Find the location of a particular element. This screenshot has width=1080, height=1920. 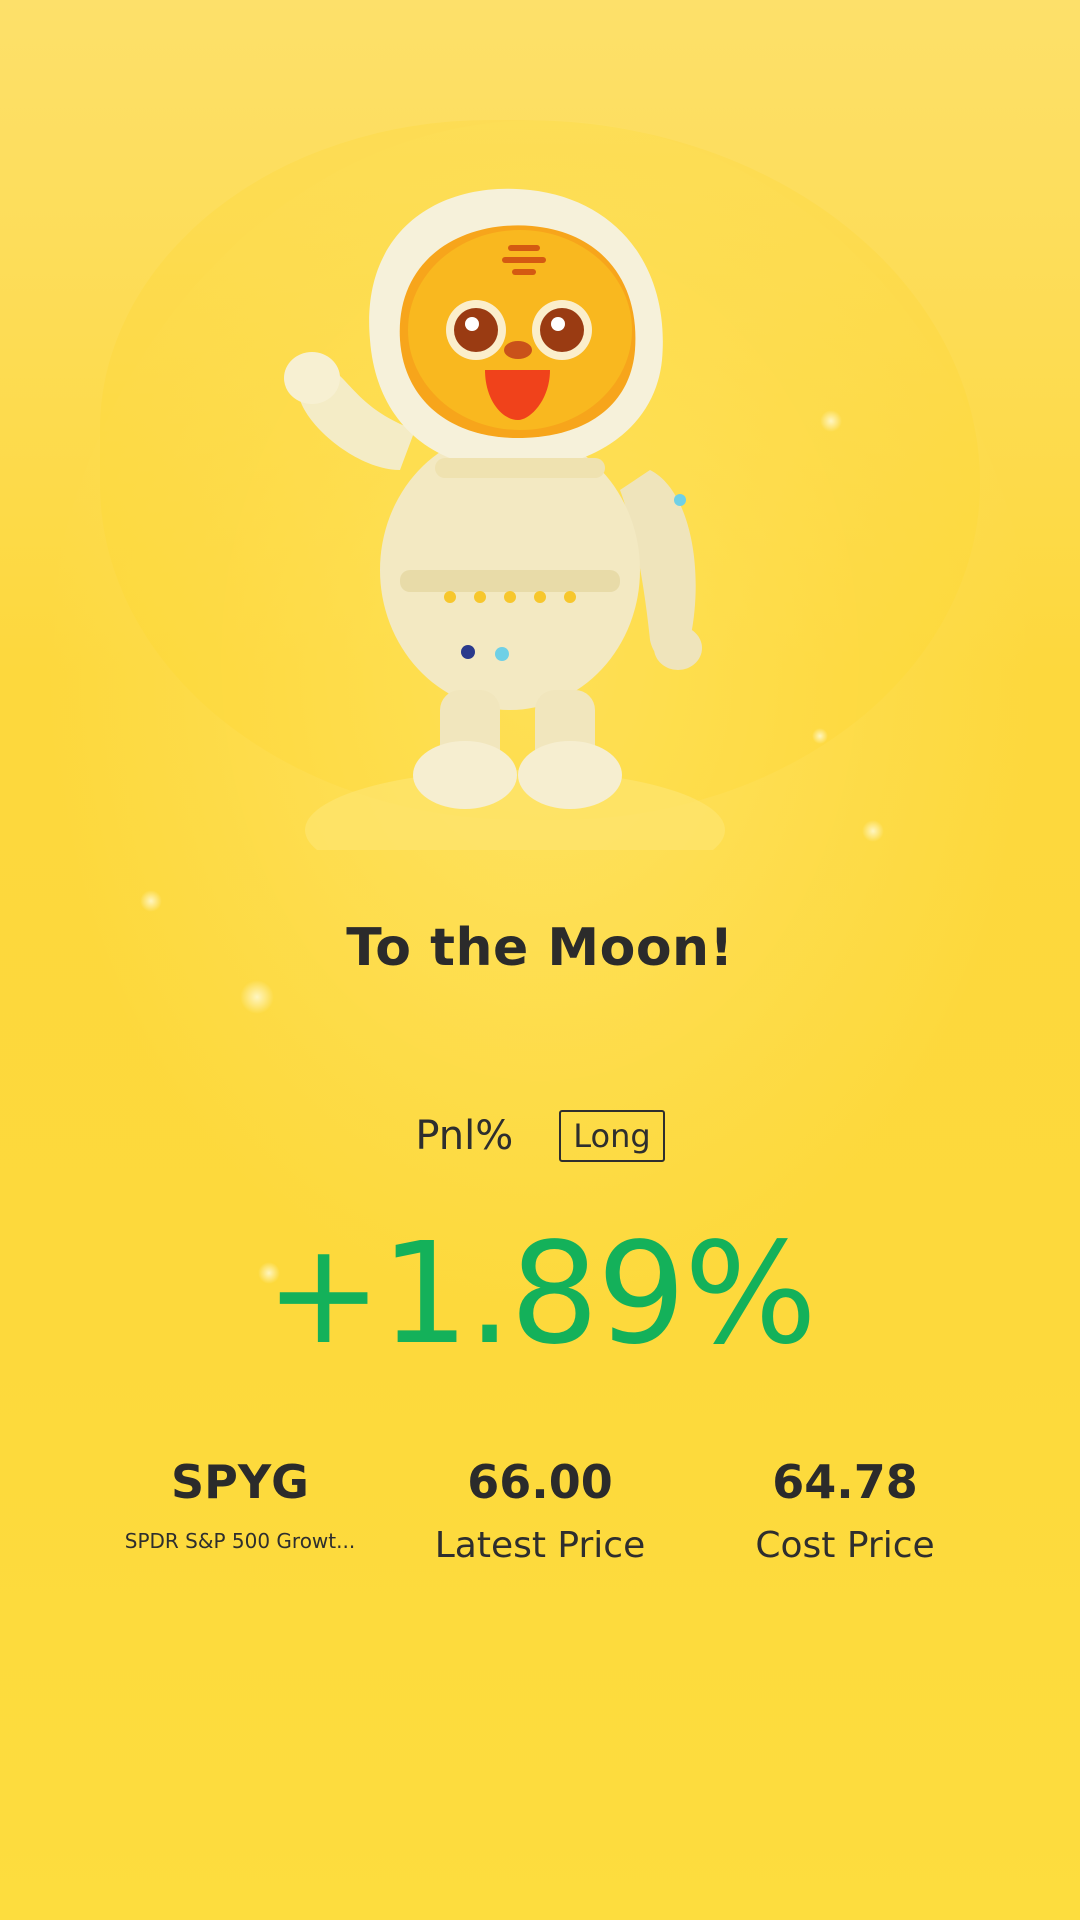

position-direction-badge: Long is located at coordinates (612, 1136).